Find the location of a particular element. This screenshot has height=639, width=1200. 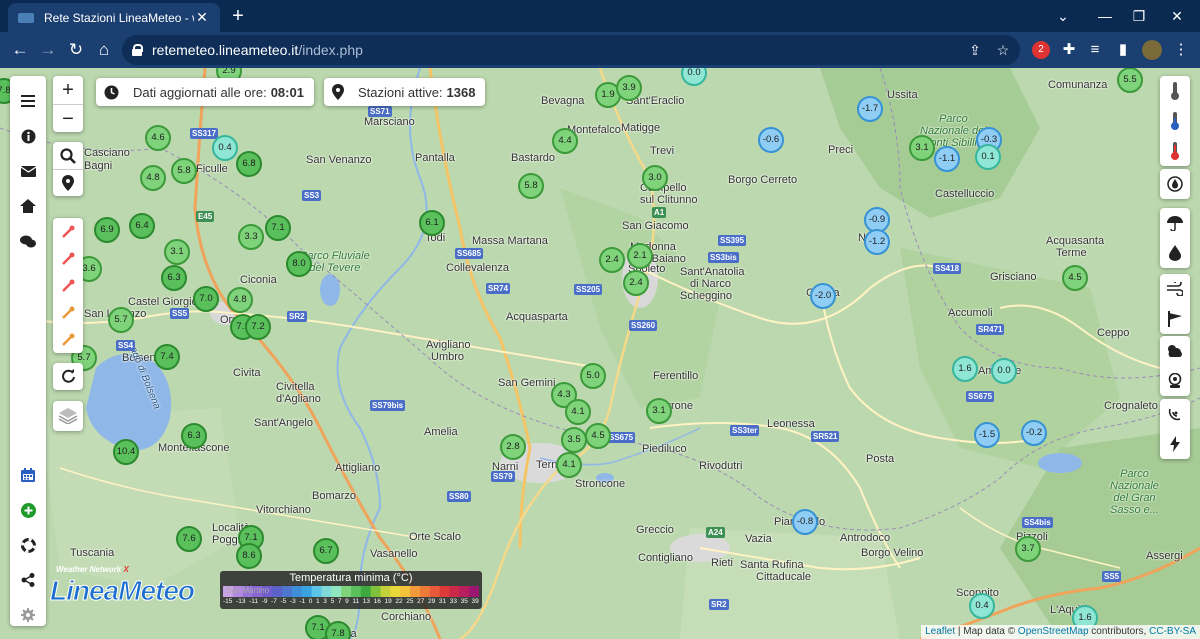

home-button: ⌂ is located at coordinates (104, 50).